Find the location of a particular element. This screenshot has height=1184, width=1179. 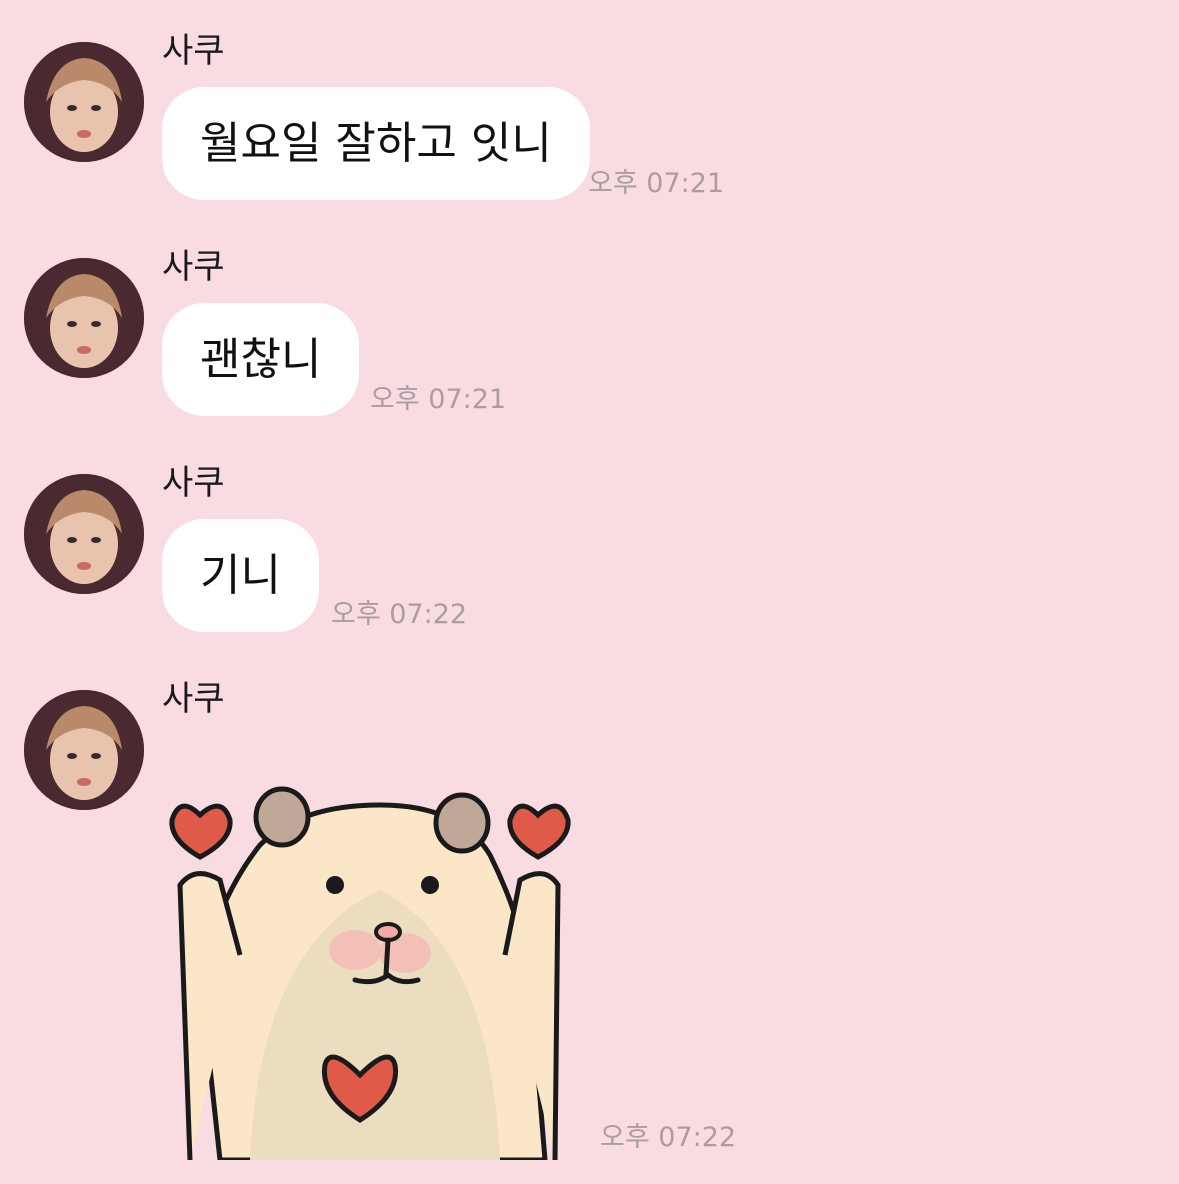

sender-name: 사쿠 is located at coordinates (193, 699).